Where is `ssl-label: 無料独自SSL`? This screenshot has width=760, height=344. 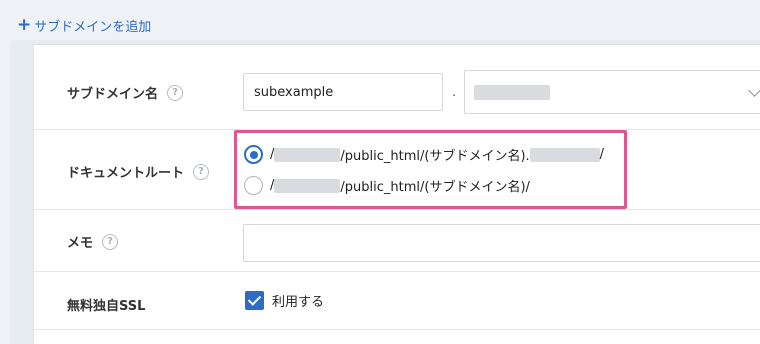
ssl-label: 無料独自SSL is located at coordinates (106, 306).